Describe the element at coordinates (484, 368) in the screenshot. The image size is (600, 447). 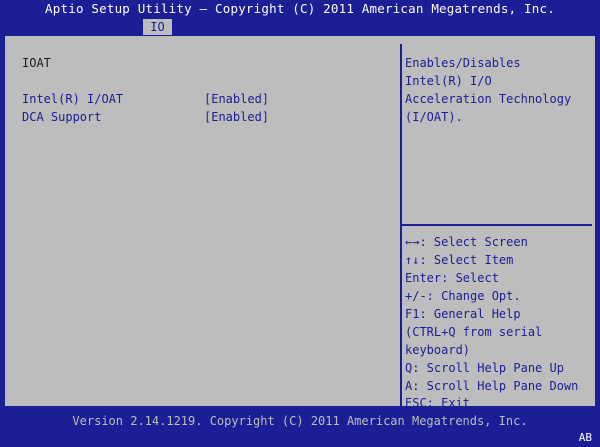
I see `key-hint-scroll-up: Q: Scroll Help Pane Up` at that location.